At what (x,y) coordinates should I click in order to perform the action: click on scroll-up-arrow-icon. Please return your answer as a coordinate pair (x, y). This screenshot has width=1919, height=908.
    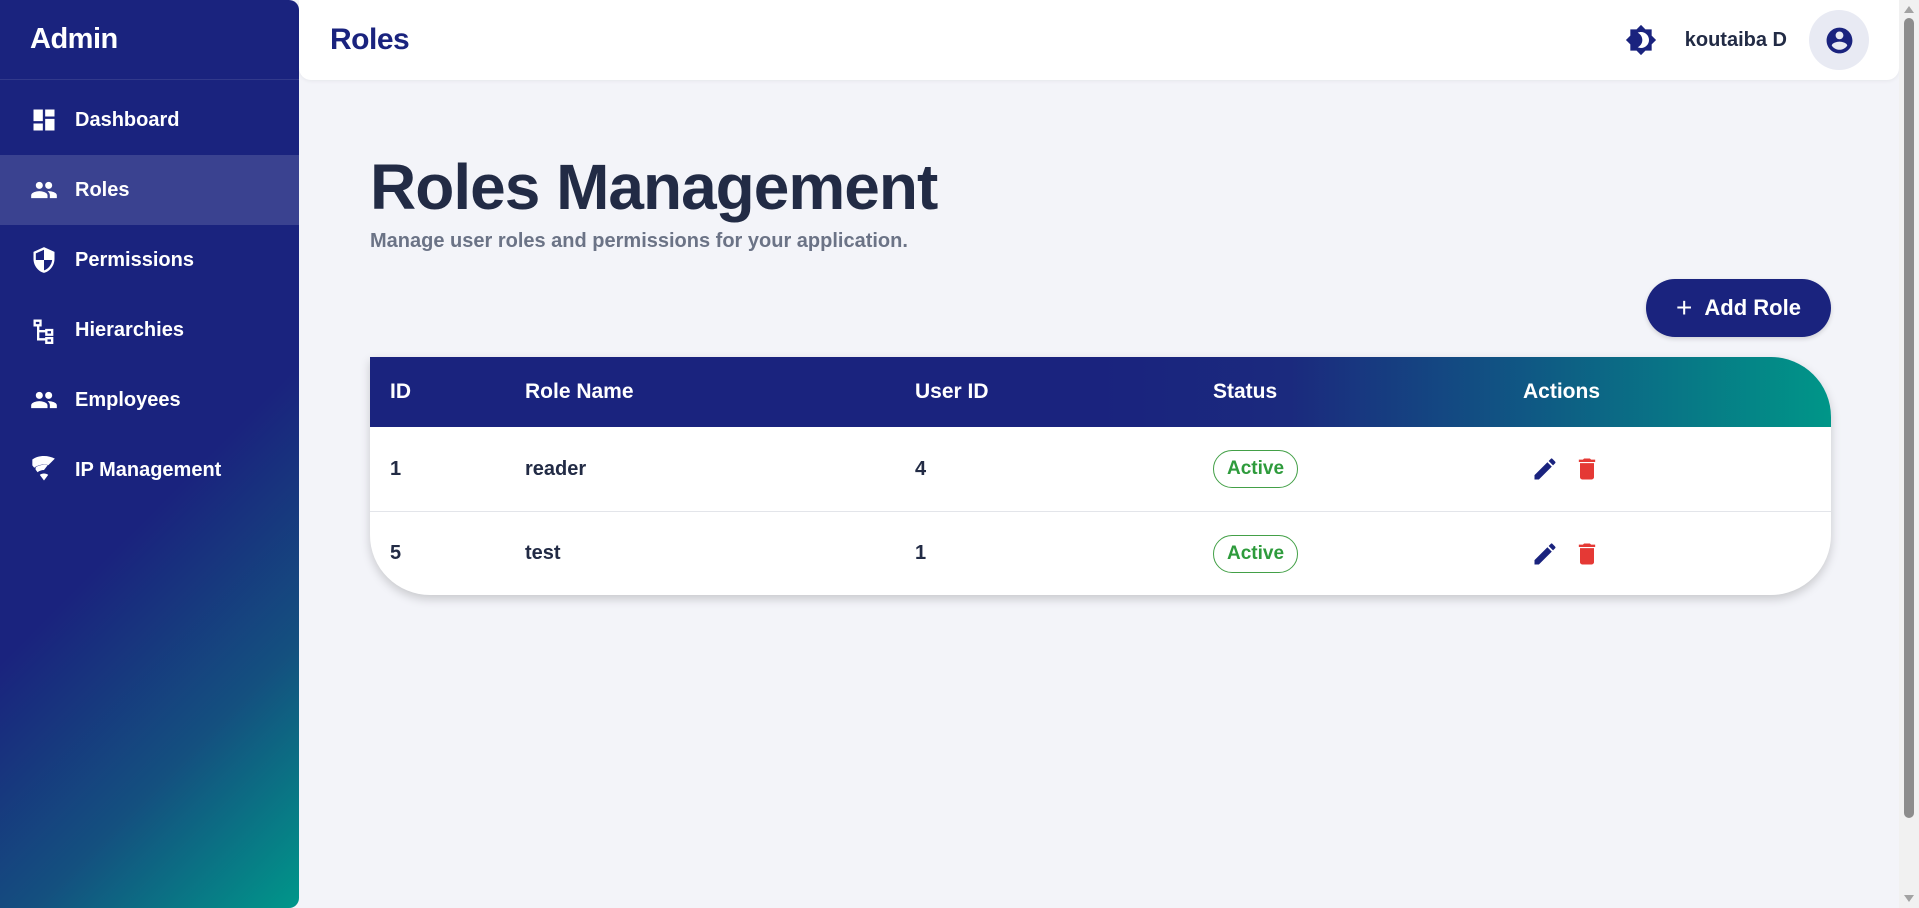
    Looking at the image, I should click on (1909, 9).